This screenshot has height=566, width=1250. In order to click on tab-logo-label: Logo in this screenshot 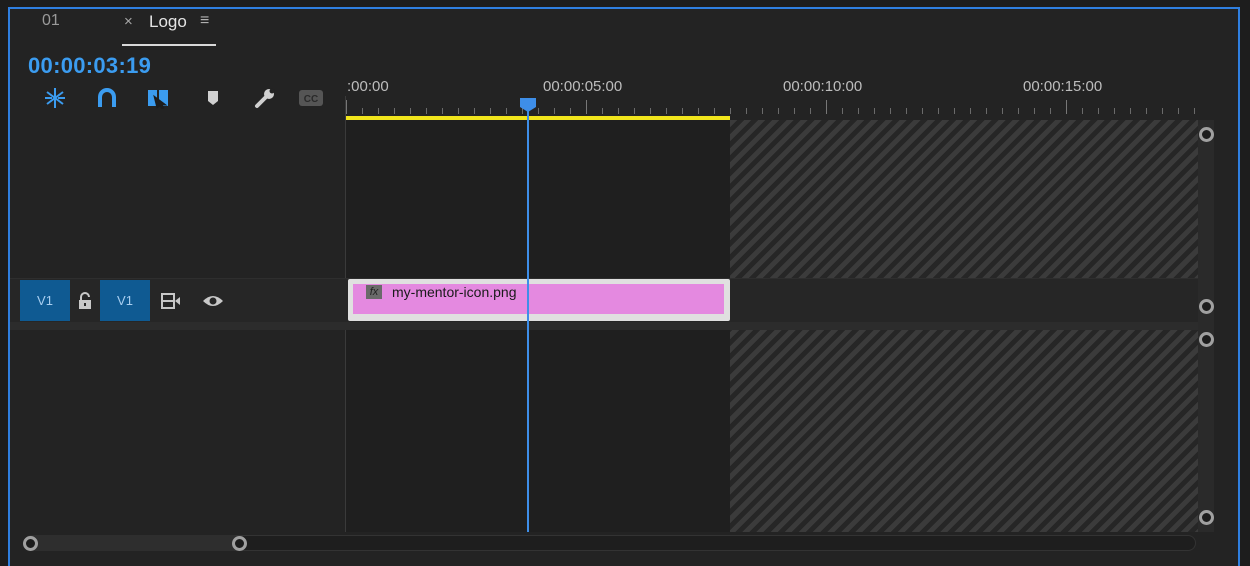, I will do `click(168, 21)`.